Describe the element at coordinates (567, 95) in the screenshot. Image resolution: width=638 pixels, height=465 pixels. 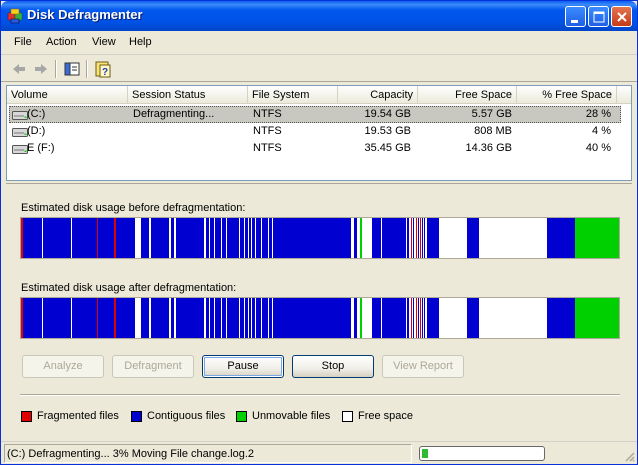
I see `column-percent-free-space: % Free Space` at that location.